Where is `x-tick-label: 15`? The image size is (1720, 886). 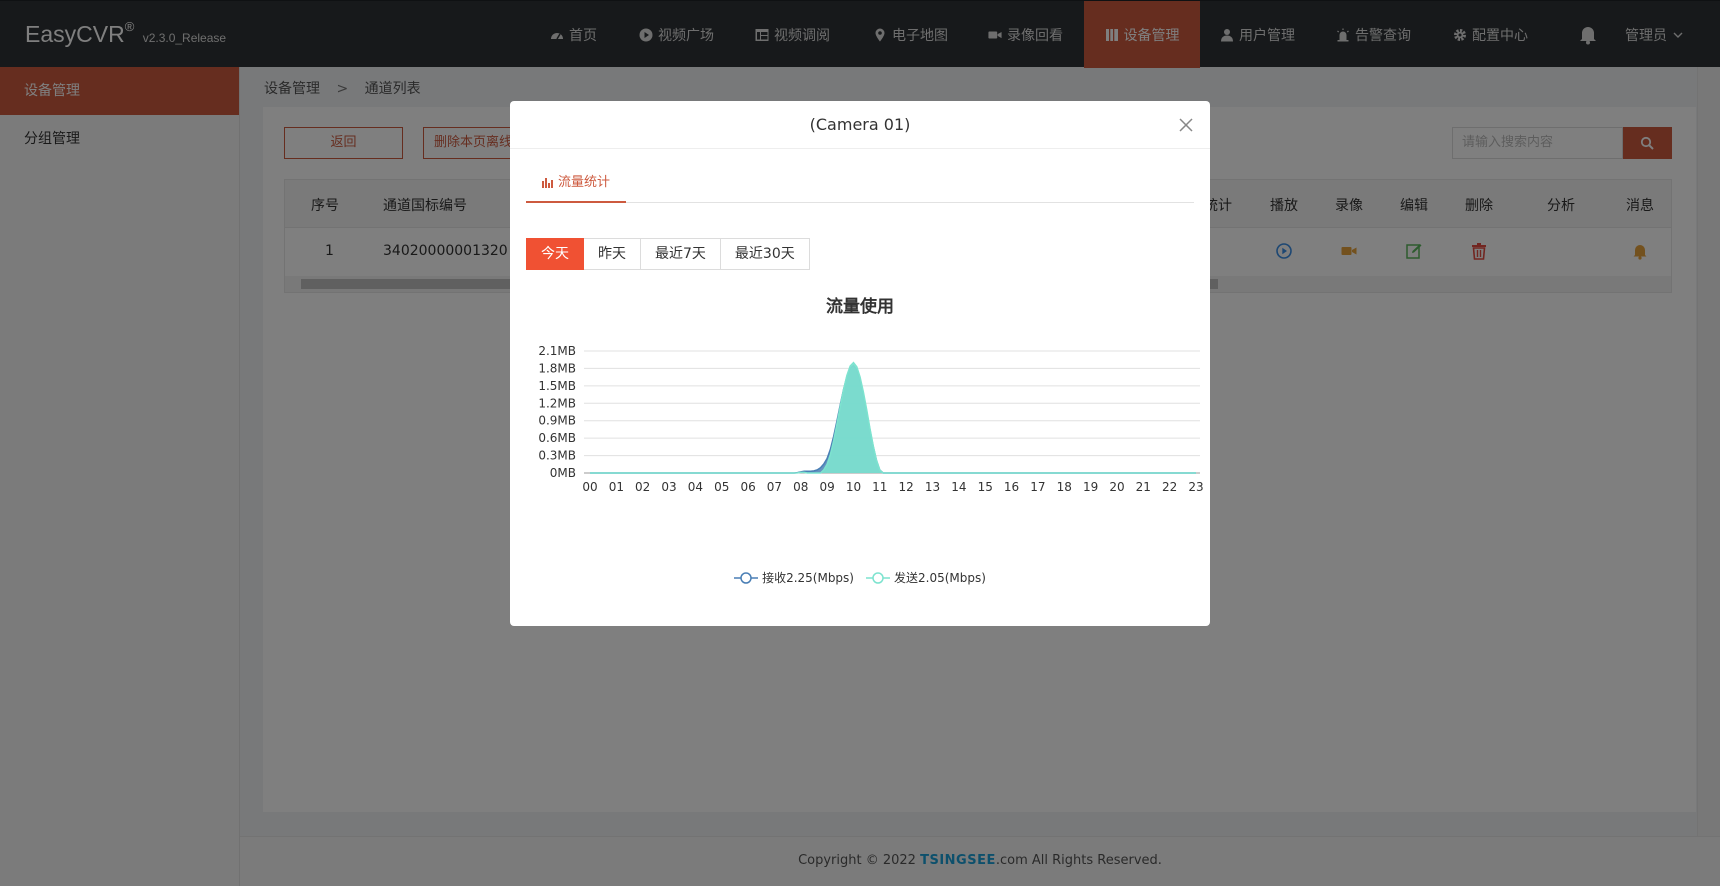 x-tick-label: 15 is located at coordinates (985, 487).